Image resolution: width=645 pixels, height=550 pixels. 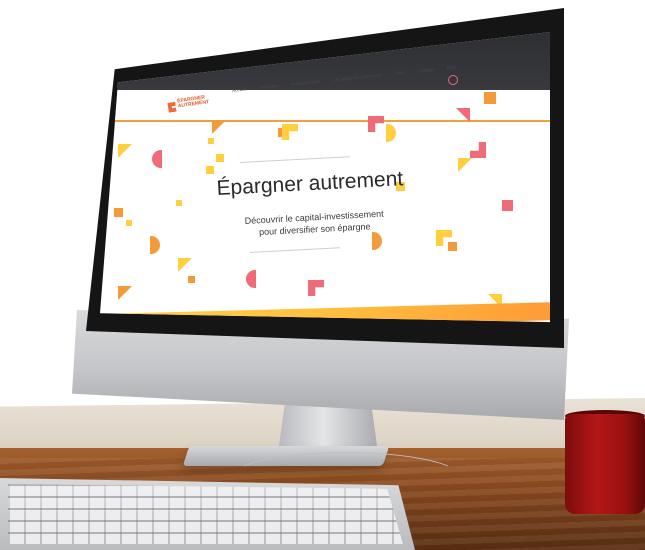 I want to click on red-mug, so click(x=605, y=464).